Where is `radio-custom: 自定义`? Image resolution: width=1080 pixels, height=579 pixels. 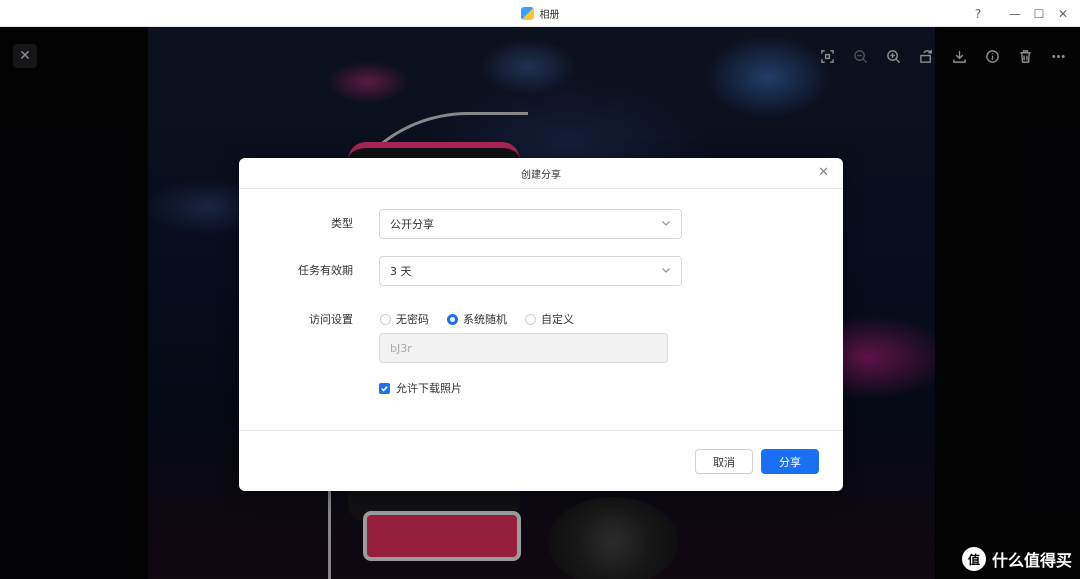
radio-custom: 自定义 is located at coordinates (549, 319).